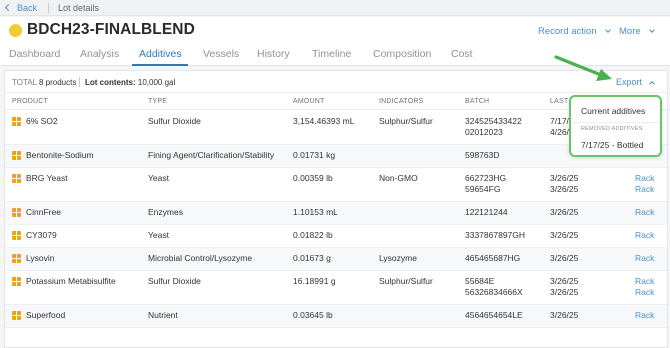  What do you see at coordinates (47, 178) in the screenshot?
I see `product-name: BRG Yeast` at bounding box center [47, 178].